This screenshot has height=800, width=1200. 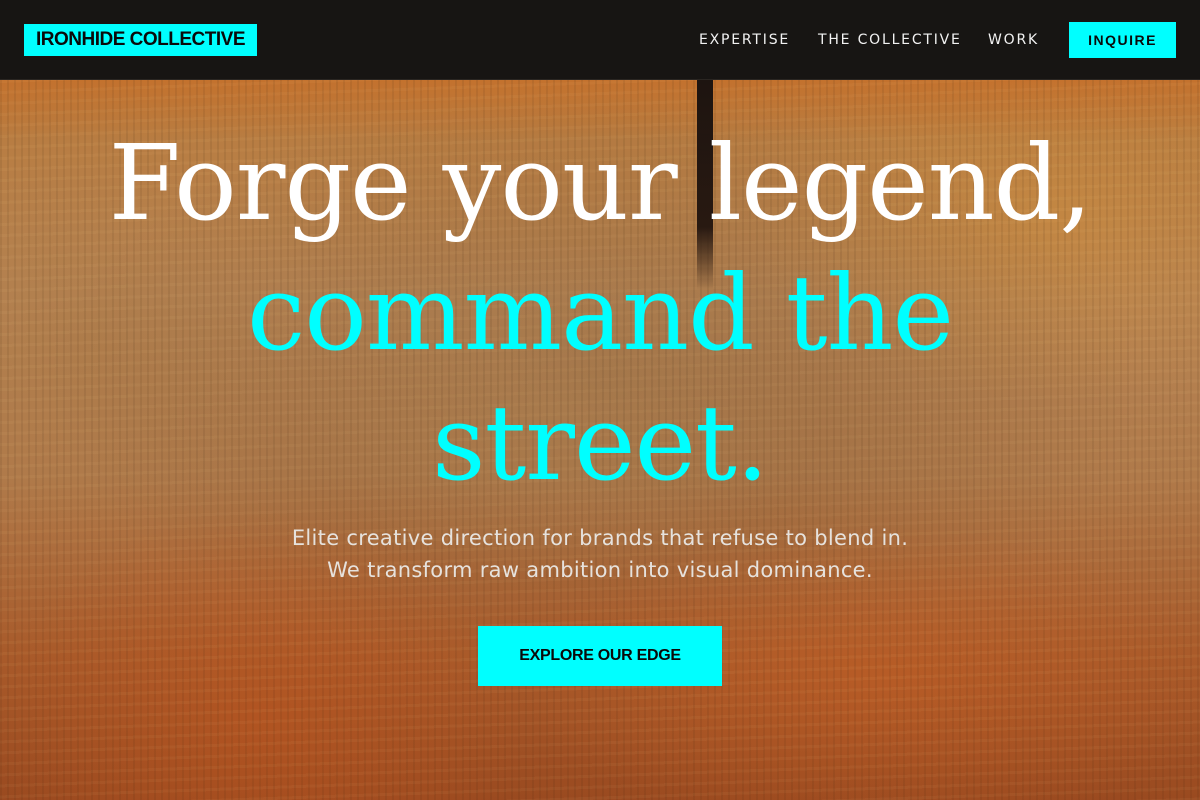 I want to click on nav-link-expertise: EXPERTISE, so click(x=744, y=40).